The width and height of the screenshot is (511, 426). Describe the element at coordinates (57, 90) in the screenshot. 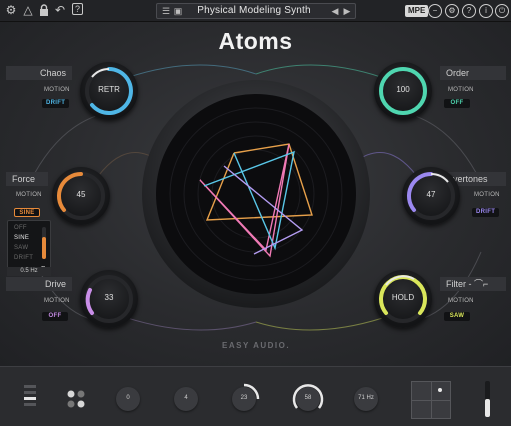

I see `chaos-motion-label: MOTION` at that location.